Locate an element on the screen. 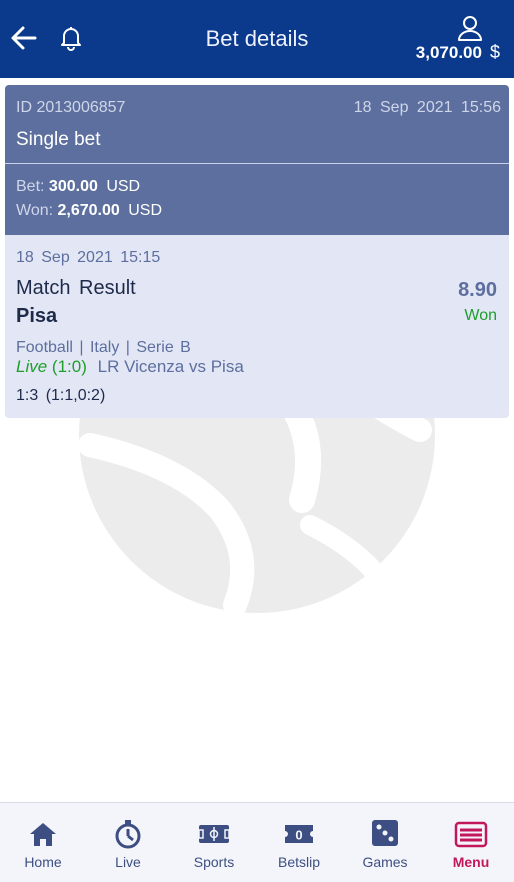  nav-menu: Menu is located at coordinates (471, 842).